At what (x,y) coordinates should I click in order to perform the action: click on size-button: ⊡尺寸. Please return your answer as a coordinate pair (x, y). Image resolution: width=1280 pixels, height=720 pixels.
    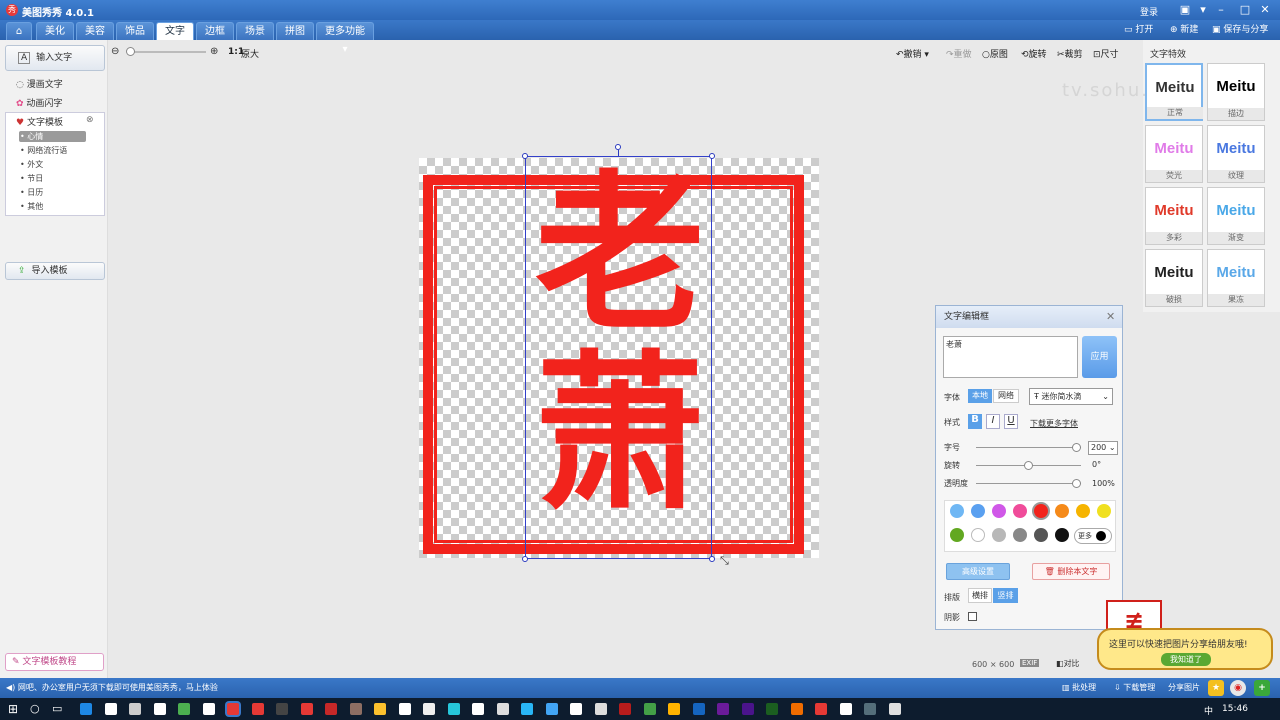
    Looking at the image, I should click on (1106, 53).